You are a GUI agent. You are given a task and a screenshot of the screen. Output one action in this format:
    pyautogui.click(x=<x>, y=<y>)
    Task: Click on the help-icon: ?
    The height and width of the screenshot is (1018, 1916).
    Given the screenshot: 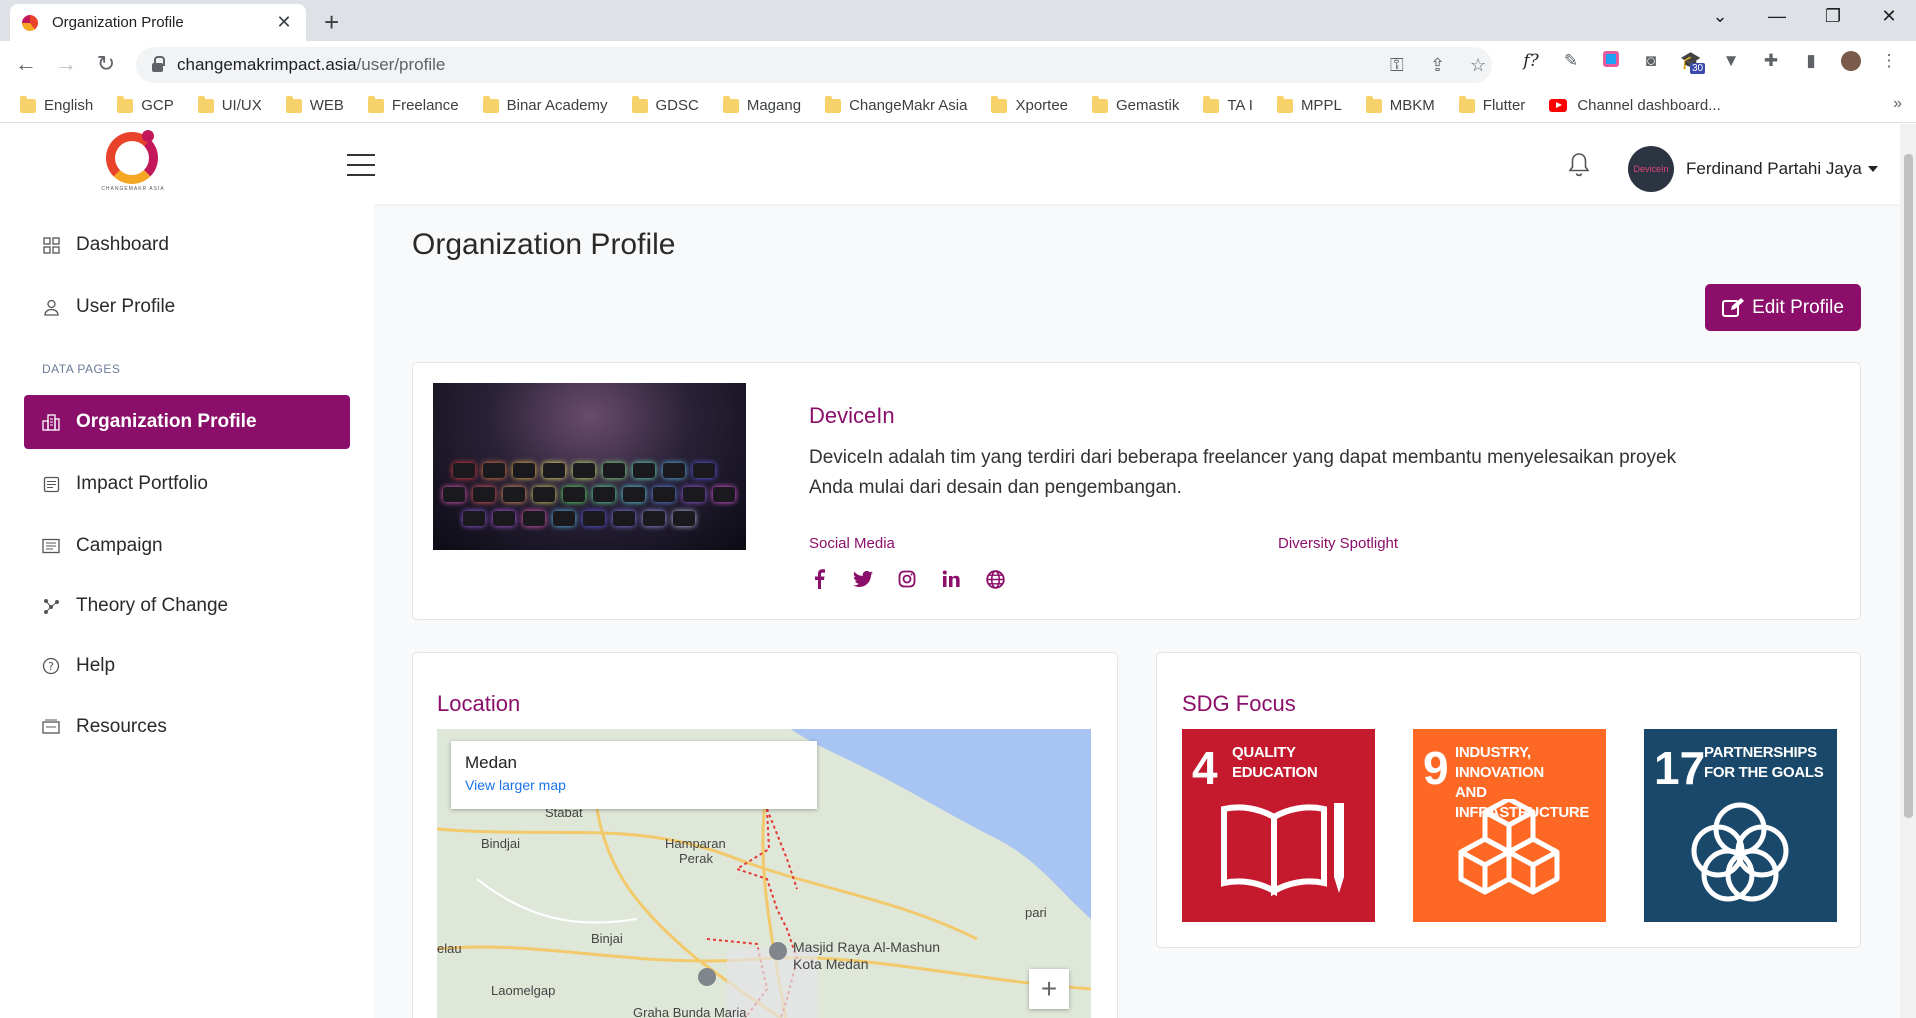 What is the action you would take?
    pyautogui.click(x=51, y=666)
    